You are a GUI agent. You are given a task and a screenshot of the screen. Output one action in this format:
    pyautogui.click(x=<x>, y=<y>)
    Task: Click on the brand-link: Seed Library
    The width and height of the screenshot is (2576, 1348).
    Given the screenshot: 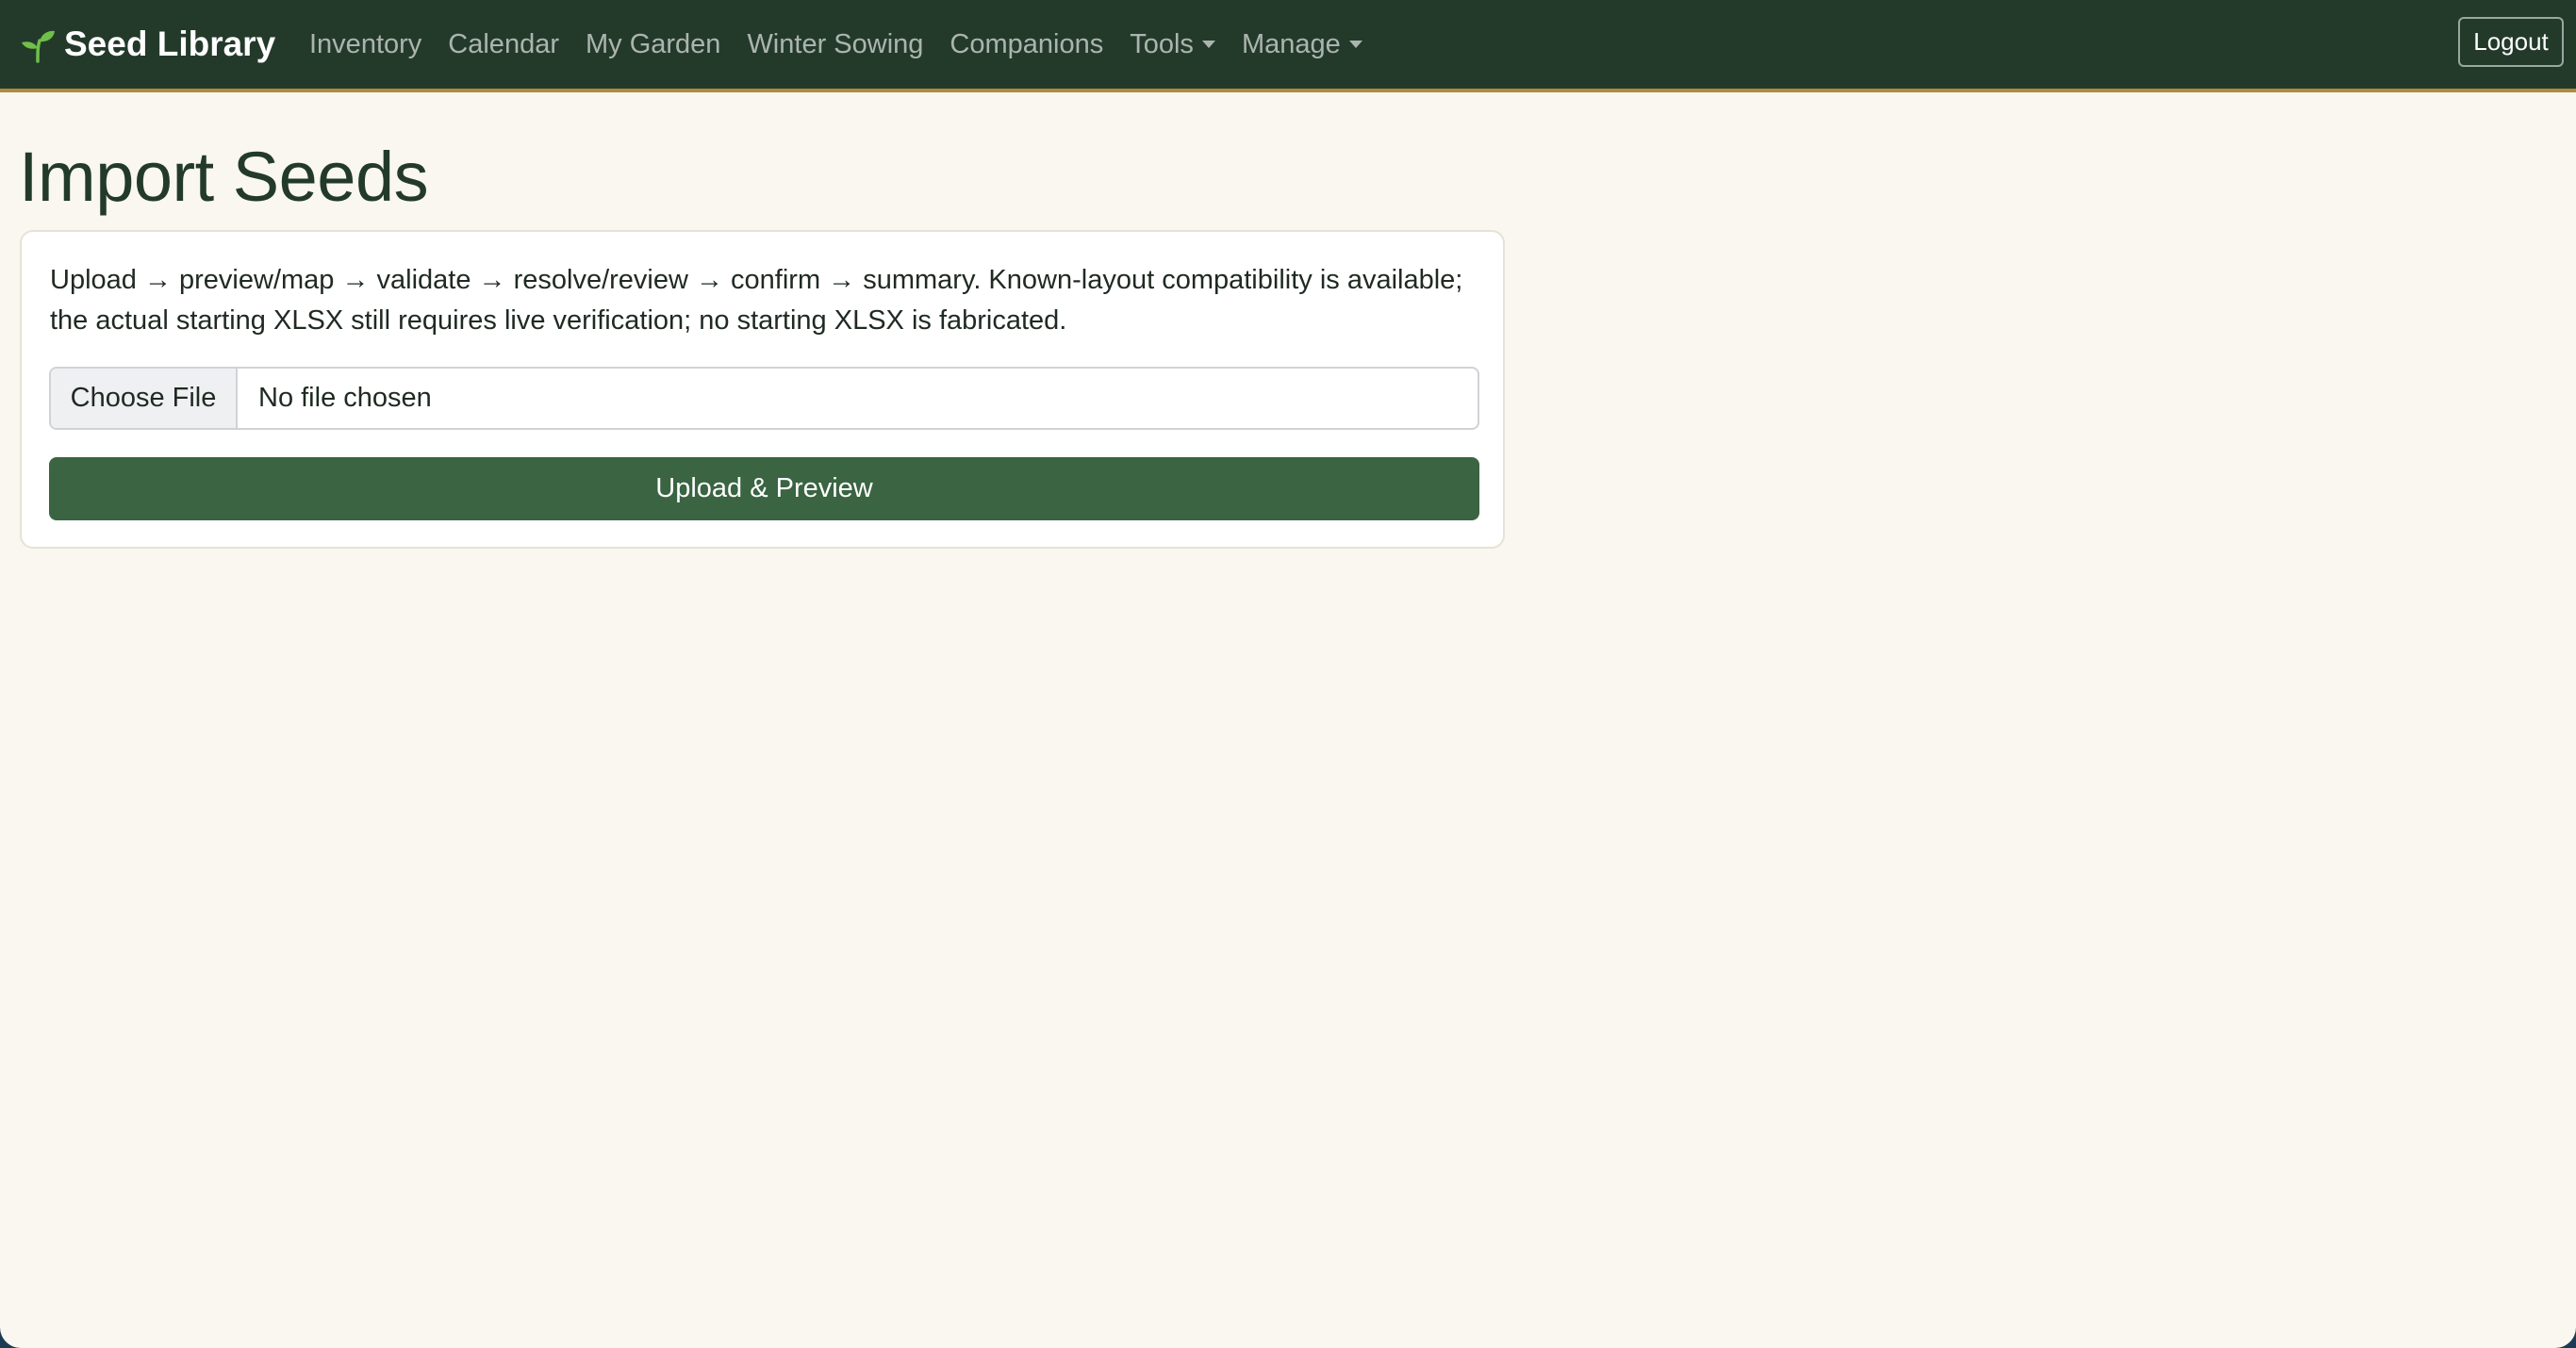 What is the action you would take?
    pyautogui.click(x=147, y=44)
    